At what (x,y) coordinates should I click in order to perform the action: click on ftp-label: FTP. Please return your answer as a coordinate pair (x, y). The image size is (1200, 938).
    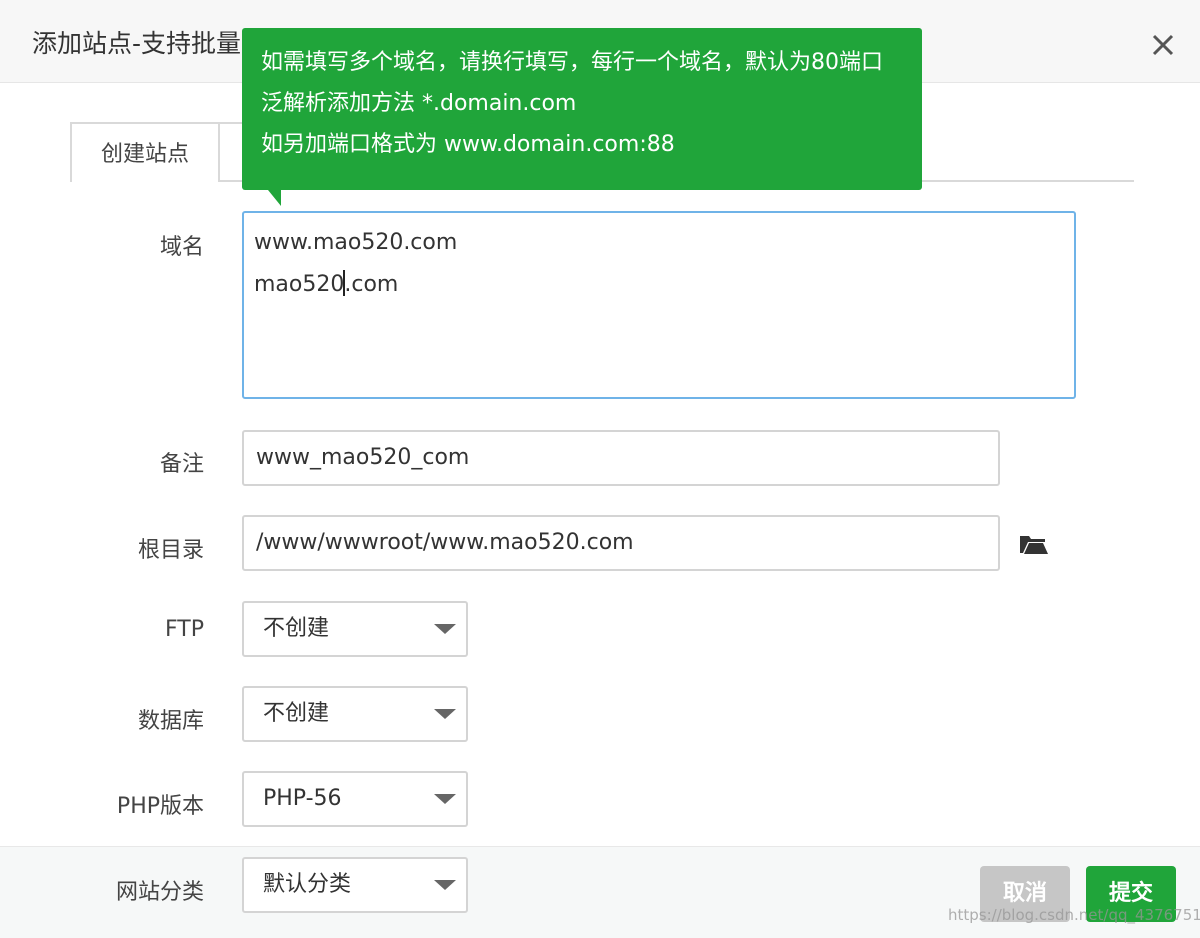
    Looking at the image, I should click on (184, 629).